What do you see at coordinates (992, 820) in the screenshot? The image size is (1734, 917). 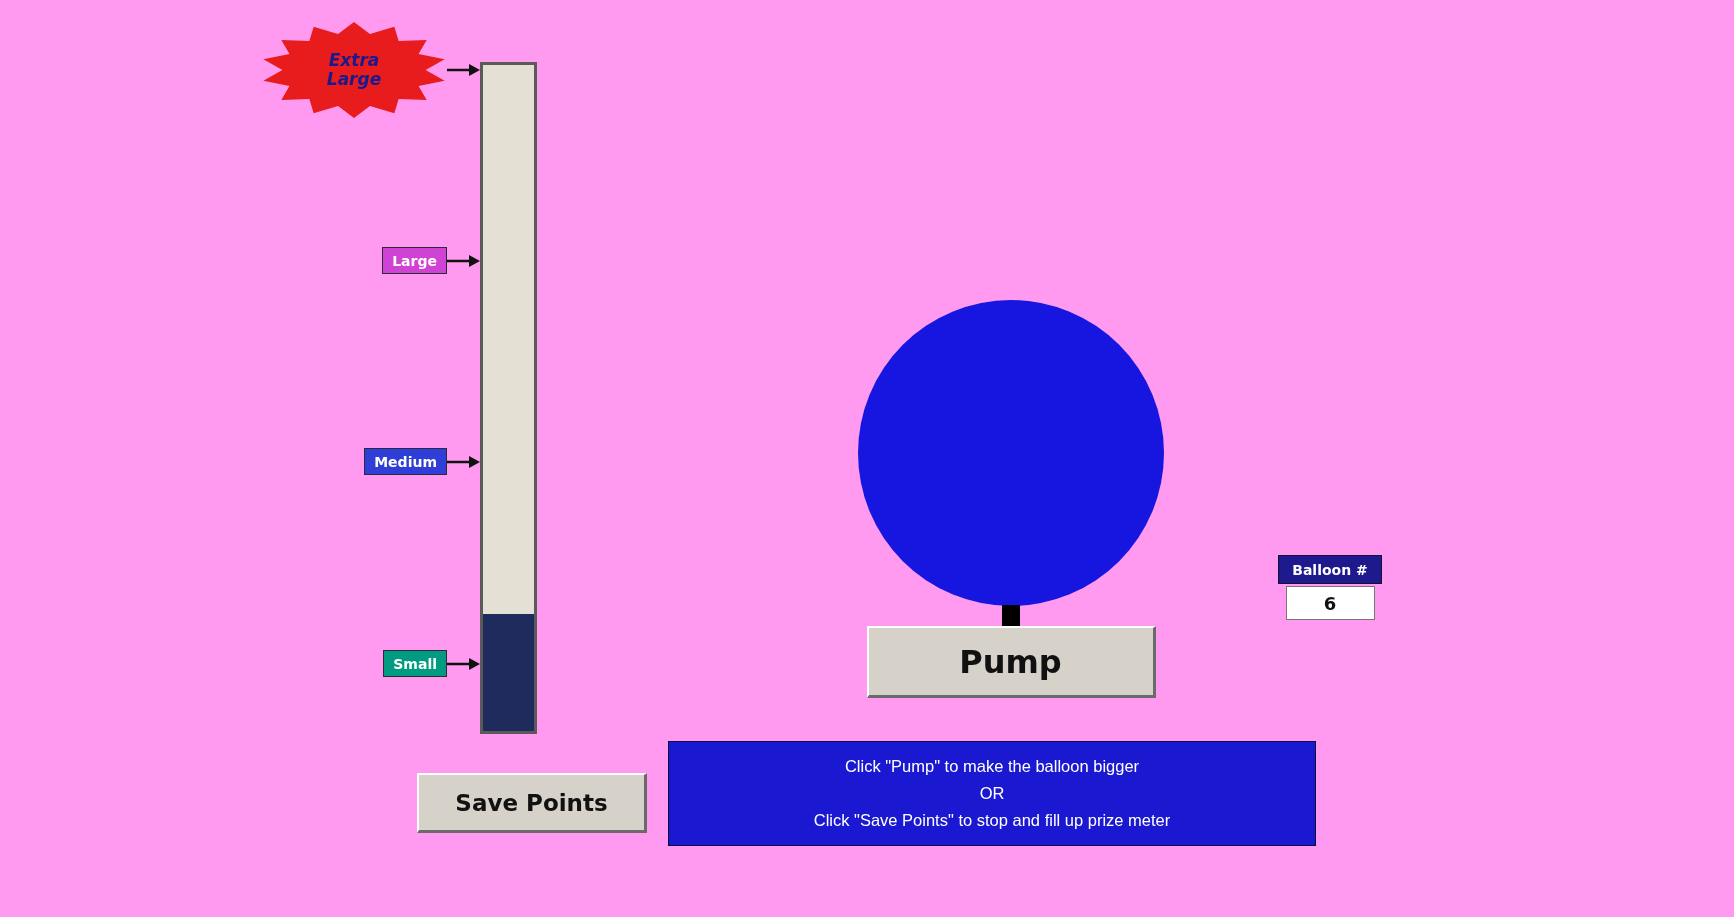 I see `instruction-text: Click "Save Points" to stop and fill up prize meter` at bounding box center [992, 820].